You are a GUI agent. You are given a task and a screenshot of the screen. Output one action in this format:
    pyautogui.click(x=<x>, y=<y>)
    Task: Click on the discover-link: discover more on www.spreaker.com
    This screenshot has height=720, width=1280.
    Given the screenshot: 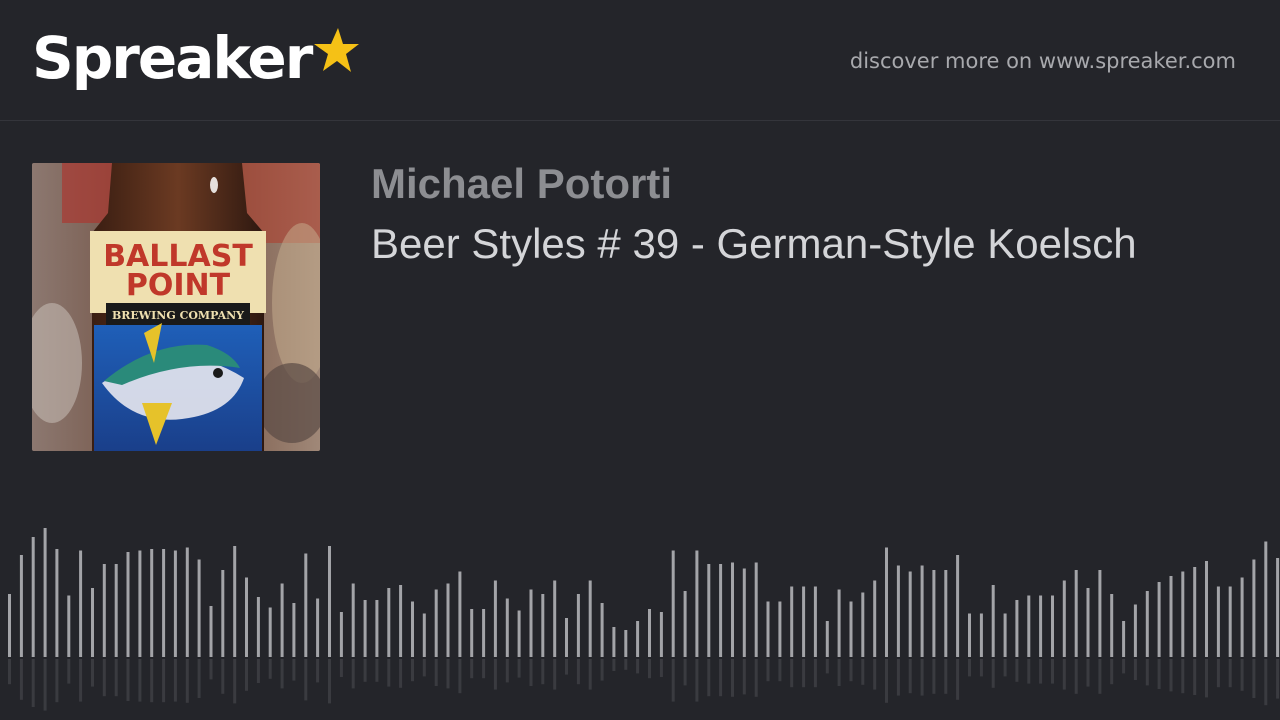 What is the action you would take?
    pyautogui.click(x=1043, y=61)
    